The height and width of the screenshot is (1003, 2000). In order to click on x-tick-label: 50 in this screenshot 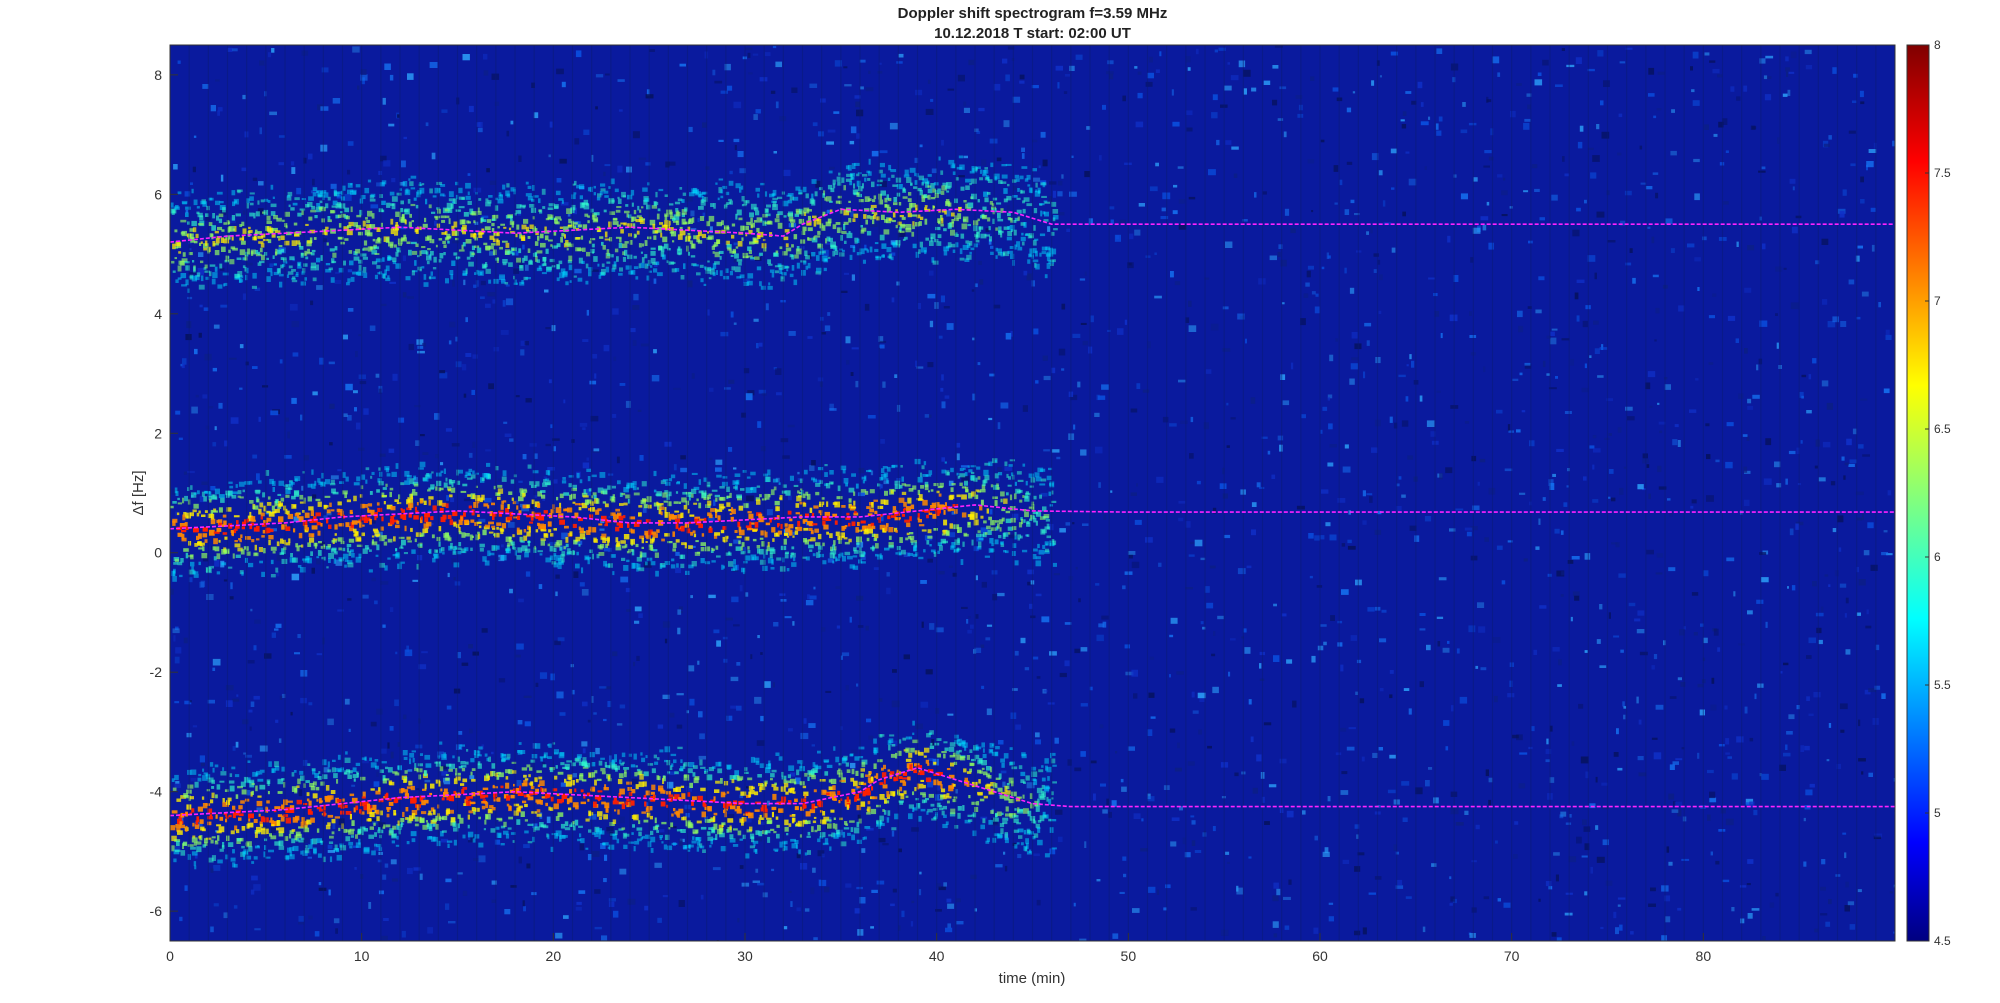, I will do `click(1129, 956)`.